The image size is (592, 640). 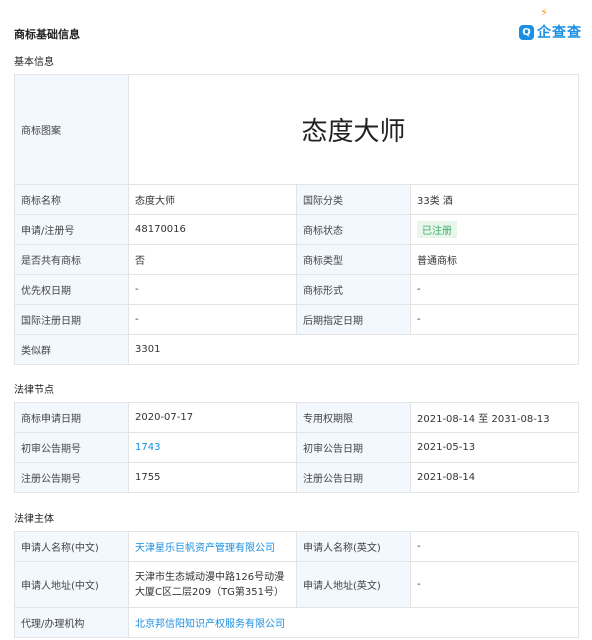 I want to click on row-value: 2021-05-13, so click(x=494, y=447).